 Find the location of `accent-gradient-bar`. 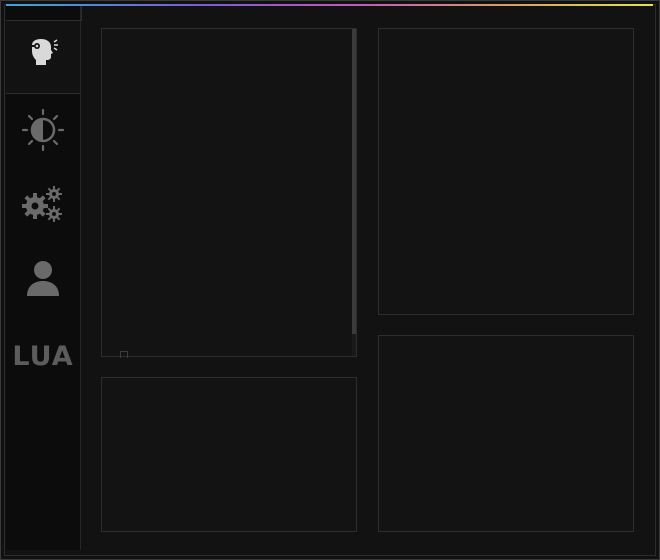

accent-gradient-bar is located at coordinates (329, 5).